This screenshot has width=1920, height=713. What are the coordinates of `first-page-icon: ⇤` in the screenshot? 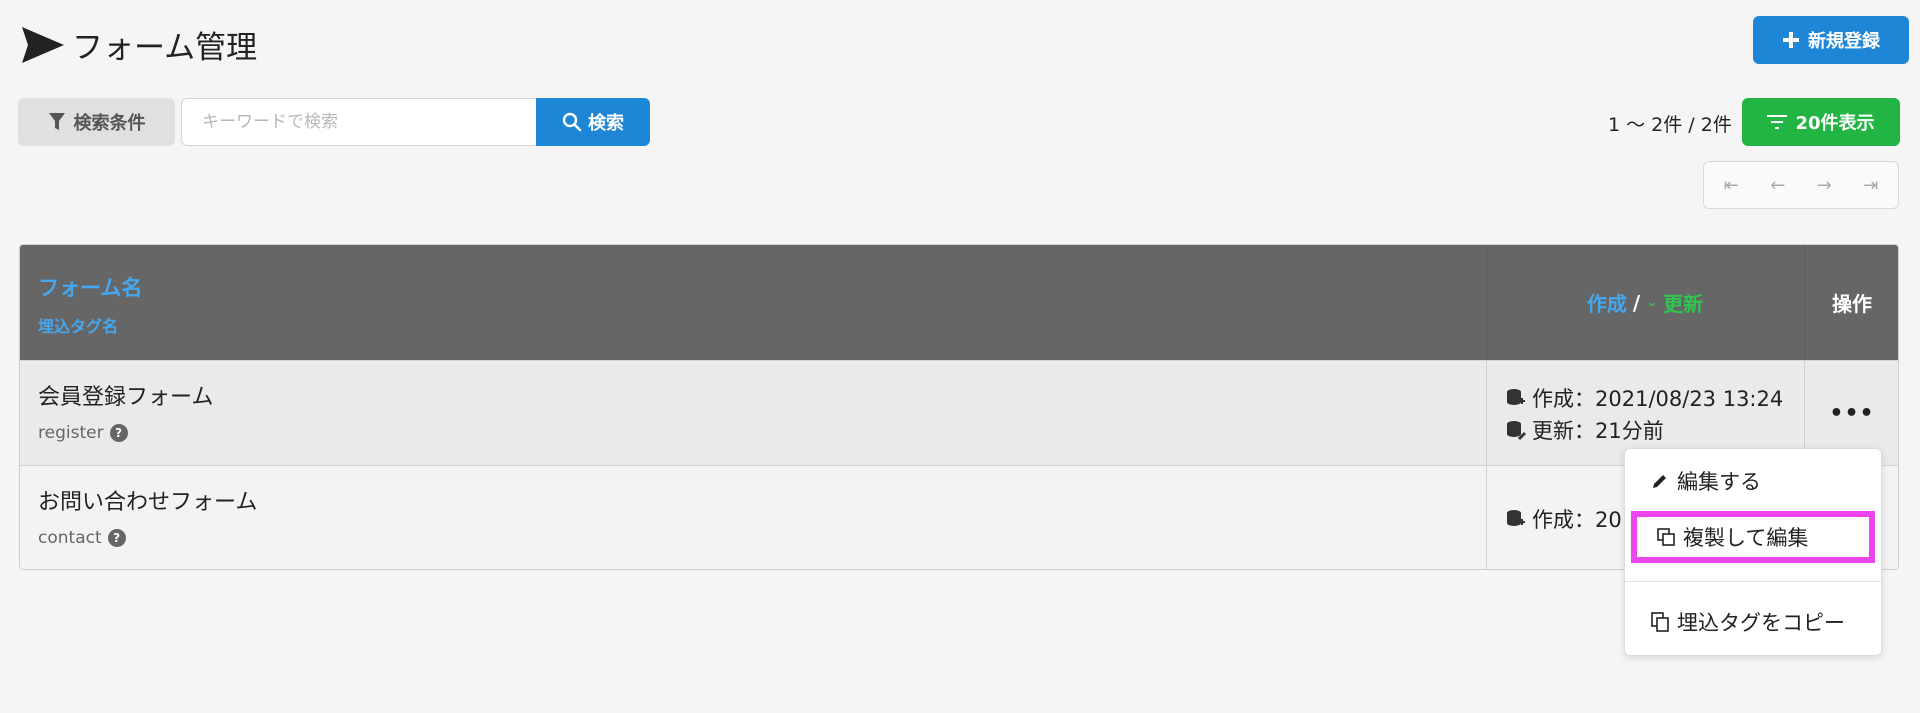 It's located at (1731, 185).